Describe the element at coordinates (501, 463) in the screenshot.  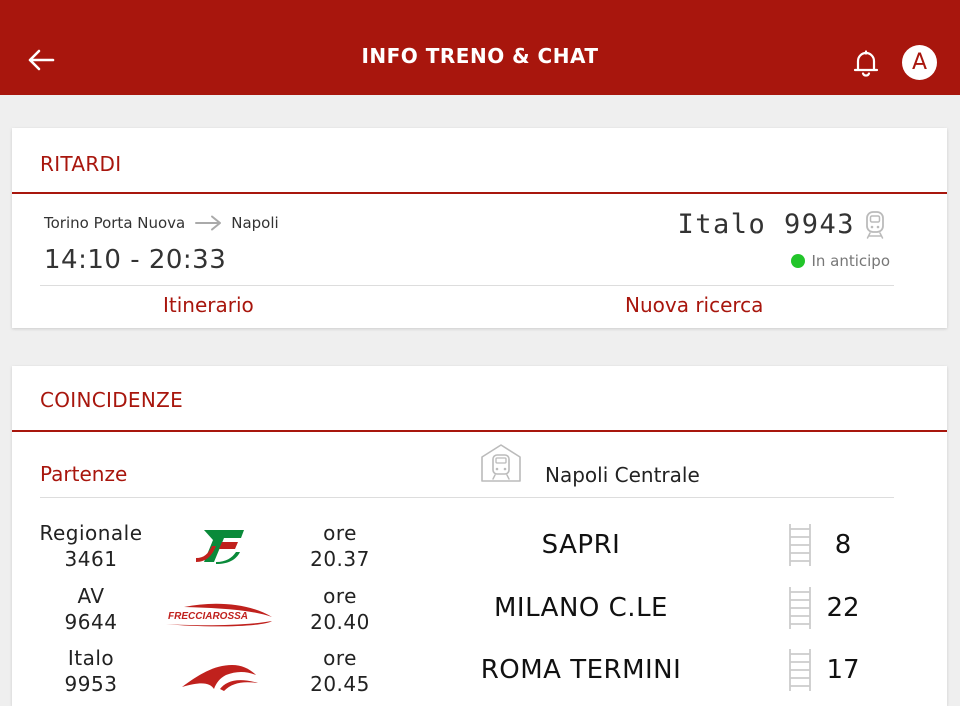
I see `station-train-icon` at that location.